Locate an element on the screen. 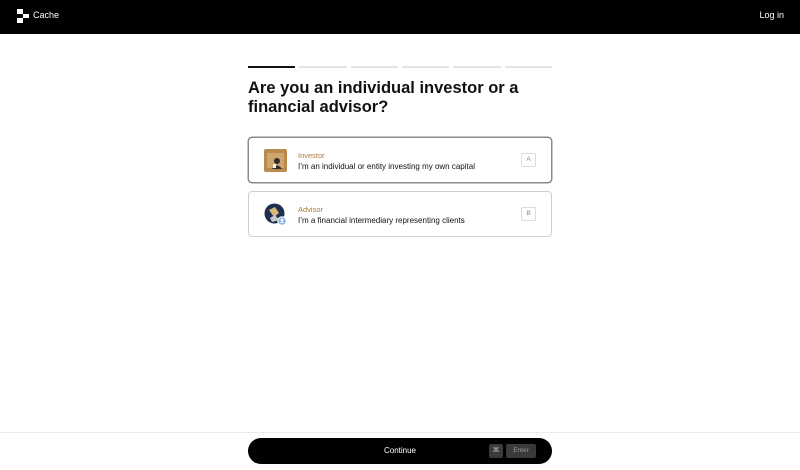 The height and width of the screenshot is (470, 800). top-navigation-bar: Cache Log in is located at coordinates (400, 17).